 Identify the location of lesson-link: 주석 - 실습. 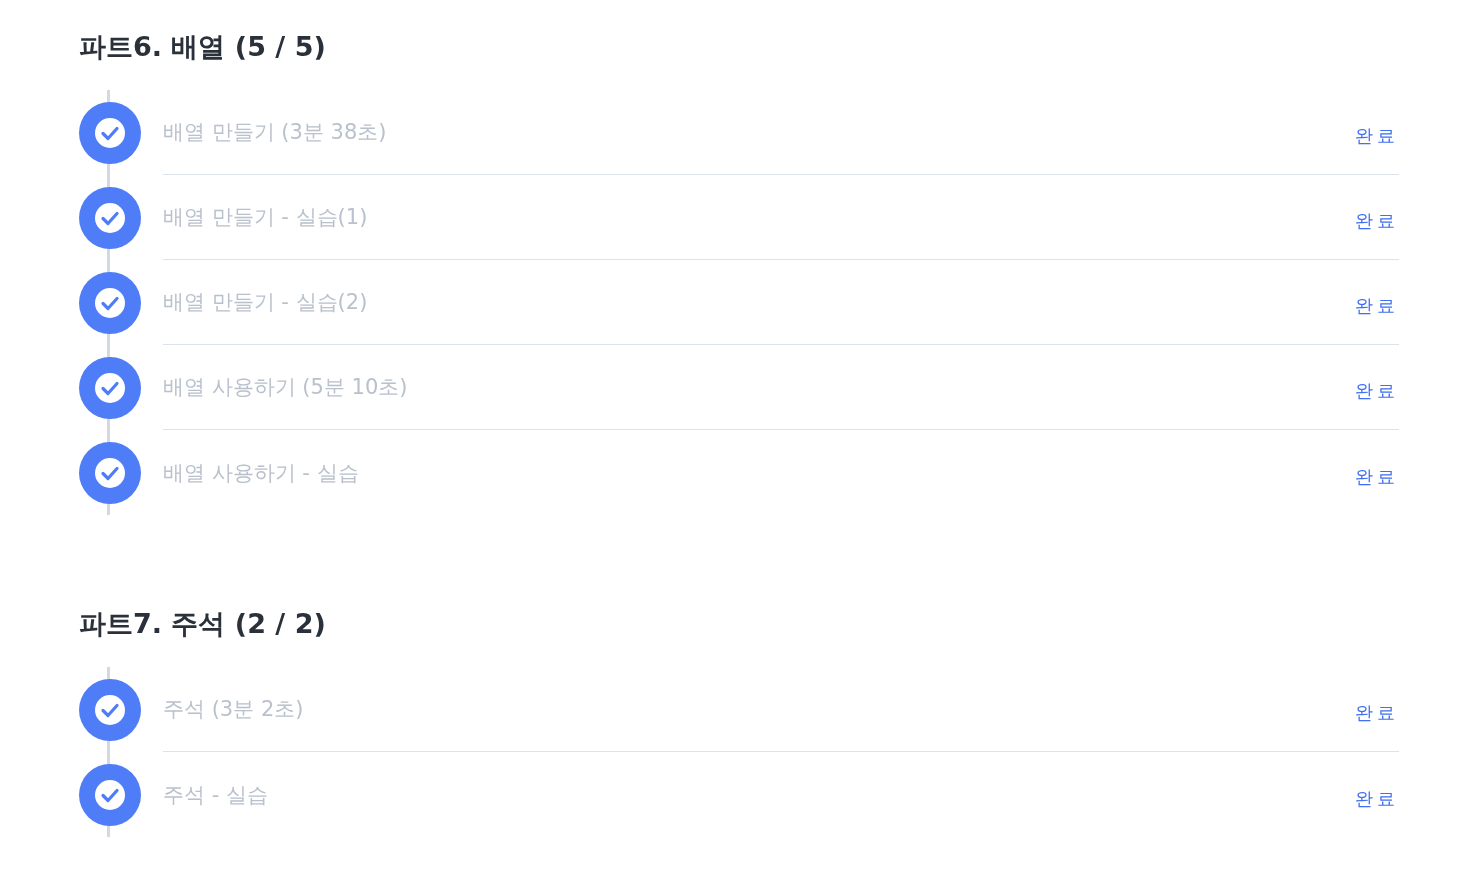
(215, 794).